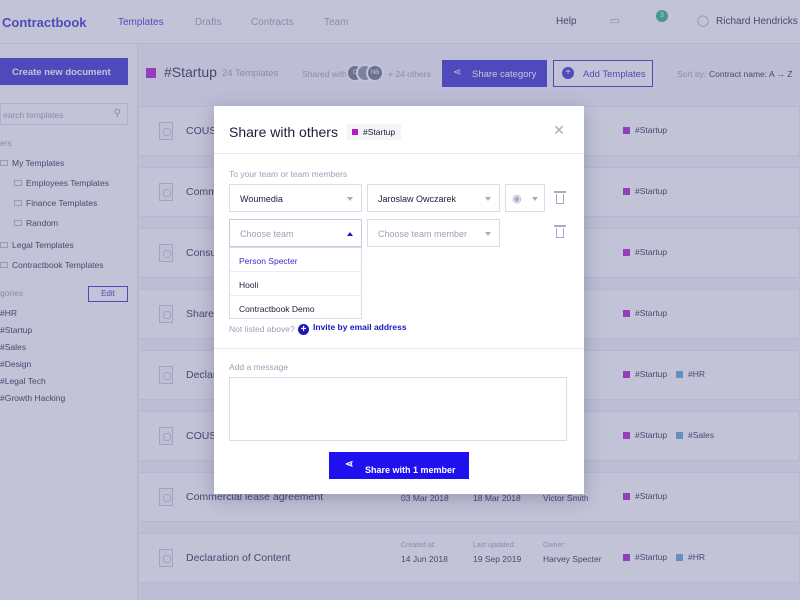  Describe the element at coordinates (295, 260) in the screenshot. I see `dropdown-option-person-specter: Person Specter` at that location.